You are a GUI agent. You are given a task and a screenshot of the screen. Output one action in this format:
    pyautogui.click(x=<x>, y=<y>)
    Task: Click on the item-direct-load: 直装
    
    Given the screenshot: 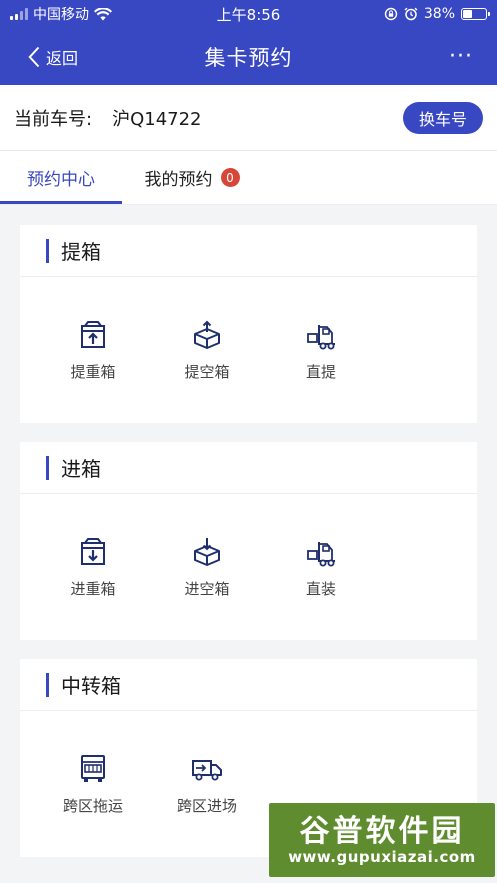 What is the action you would take?
    pyautogui.click(x=321, y=567)
    